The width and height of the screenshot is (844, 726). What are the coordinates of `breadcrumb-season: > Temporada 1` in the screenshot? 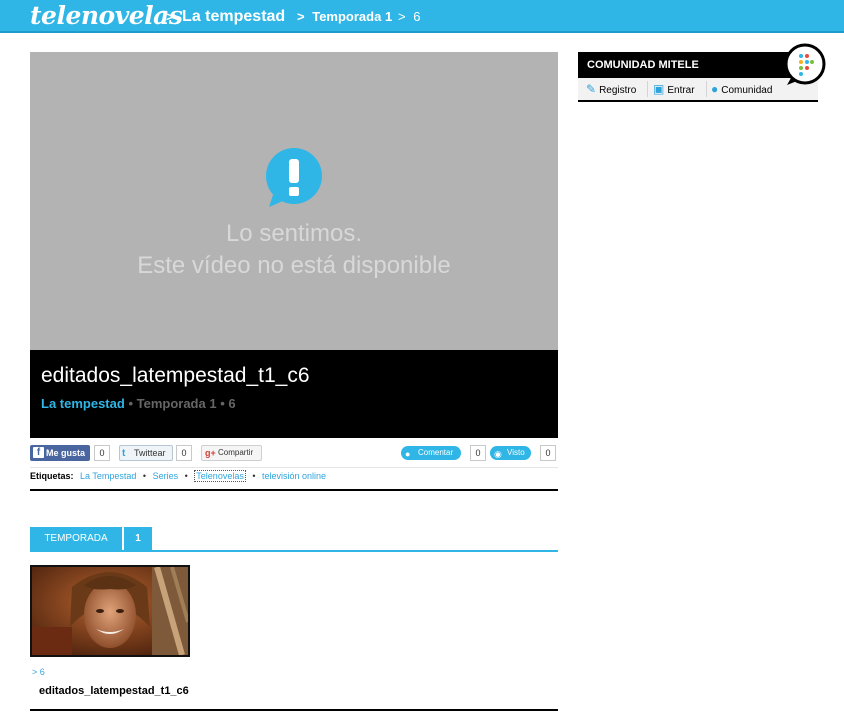 It's located at (344, 16).